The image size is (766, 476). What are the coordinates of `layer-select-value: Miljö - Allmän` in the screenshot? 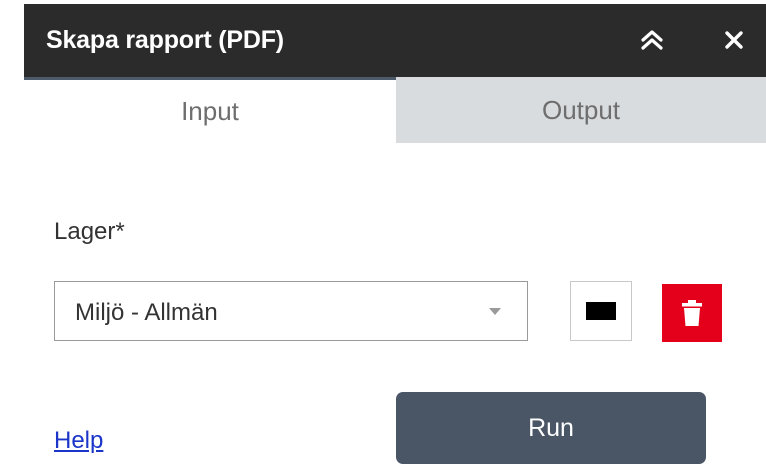 It's located at (146, 312).